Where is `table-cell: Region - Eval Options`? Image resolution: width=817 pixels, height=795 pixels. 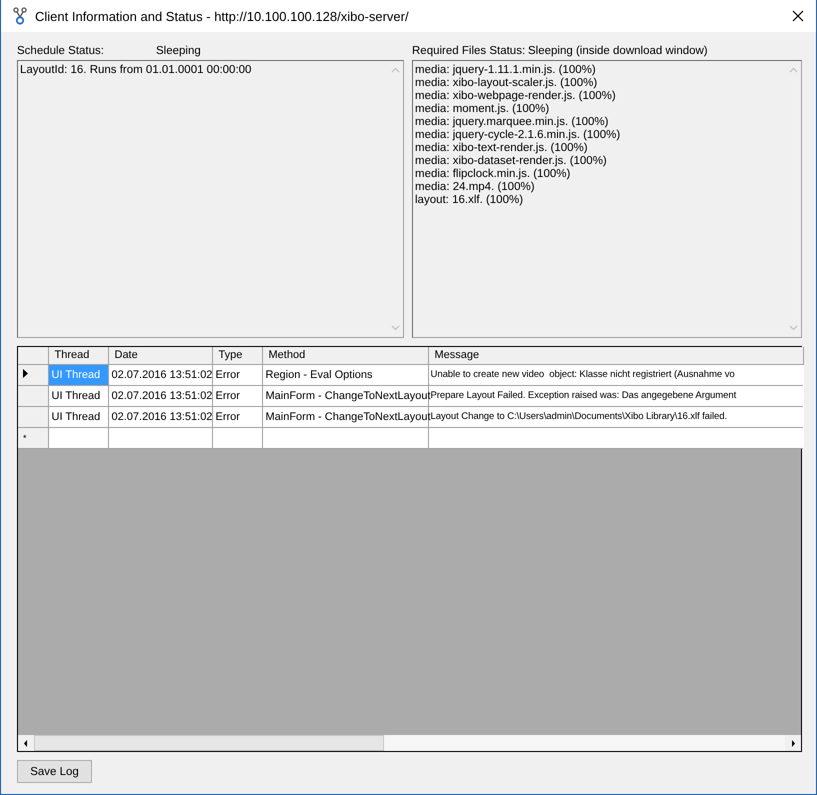
table-cell: Region - Eval Options is located at coordinates (345, 374).